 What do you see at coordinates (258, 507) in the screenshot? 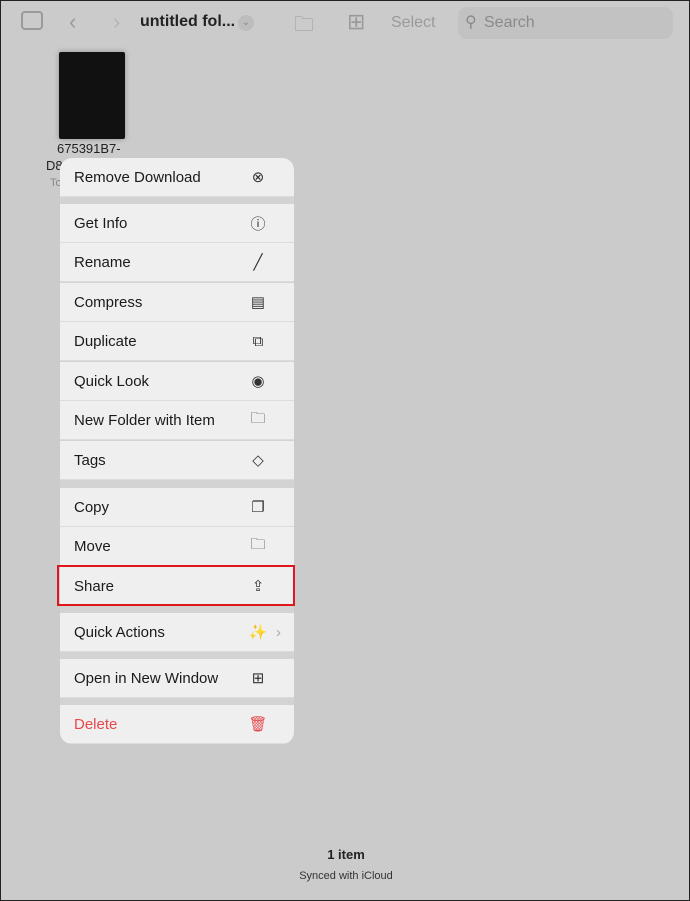
I see `doc-on-doc-icon: ❐` at bounding box center [258, 507].